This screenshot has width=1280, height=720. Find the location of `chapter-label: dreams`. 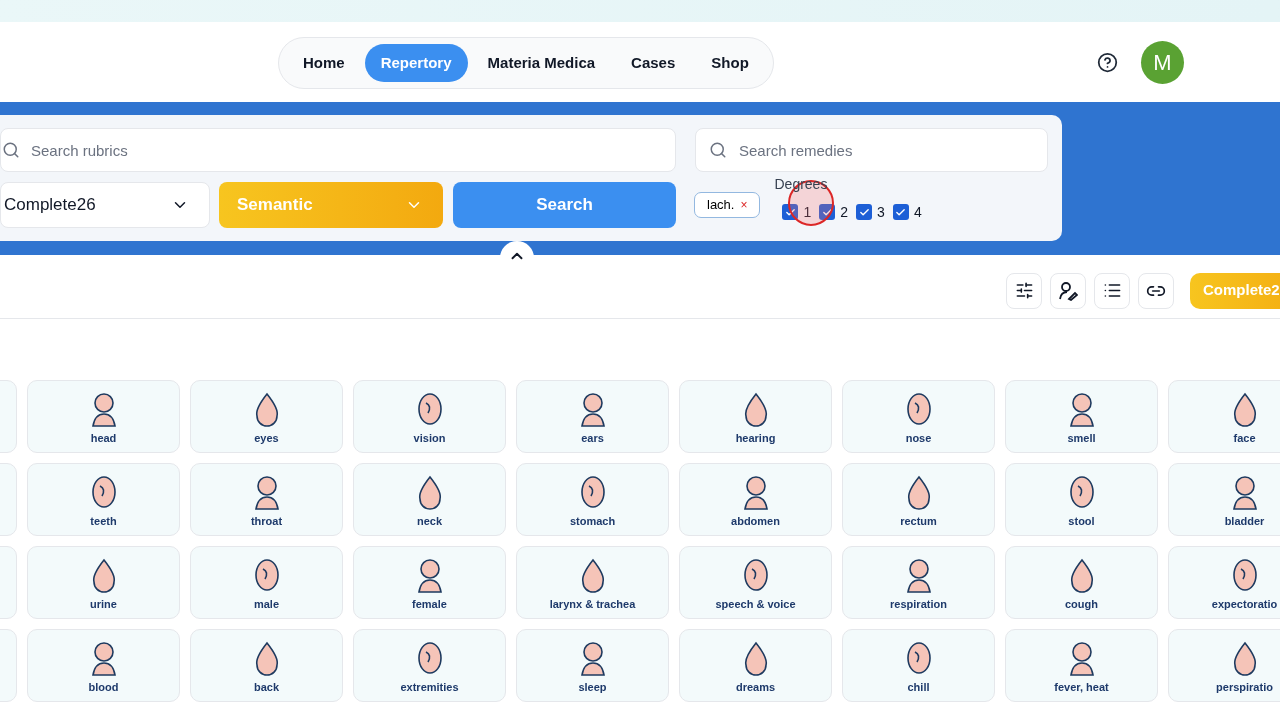

chapter-label: dreams is located at coordinates (755, 687).